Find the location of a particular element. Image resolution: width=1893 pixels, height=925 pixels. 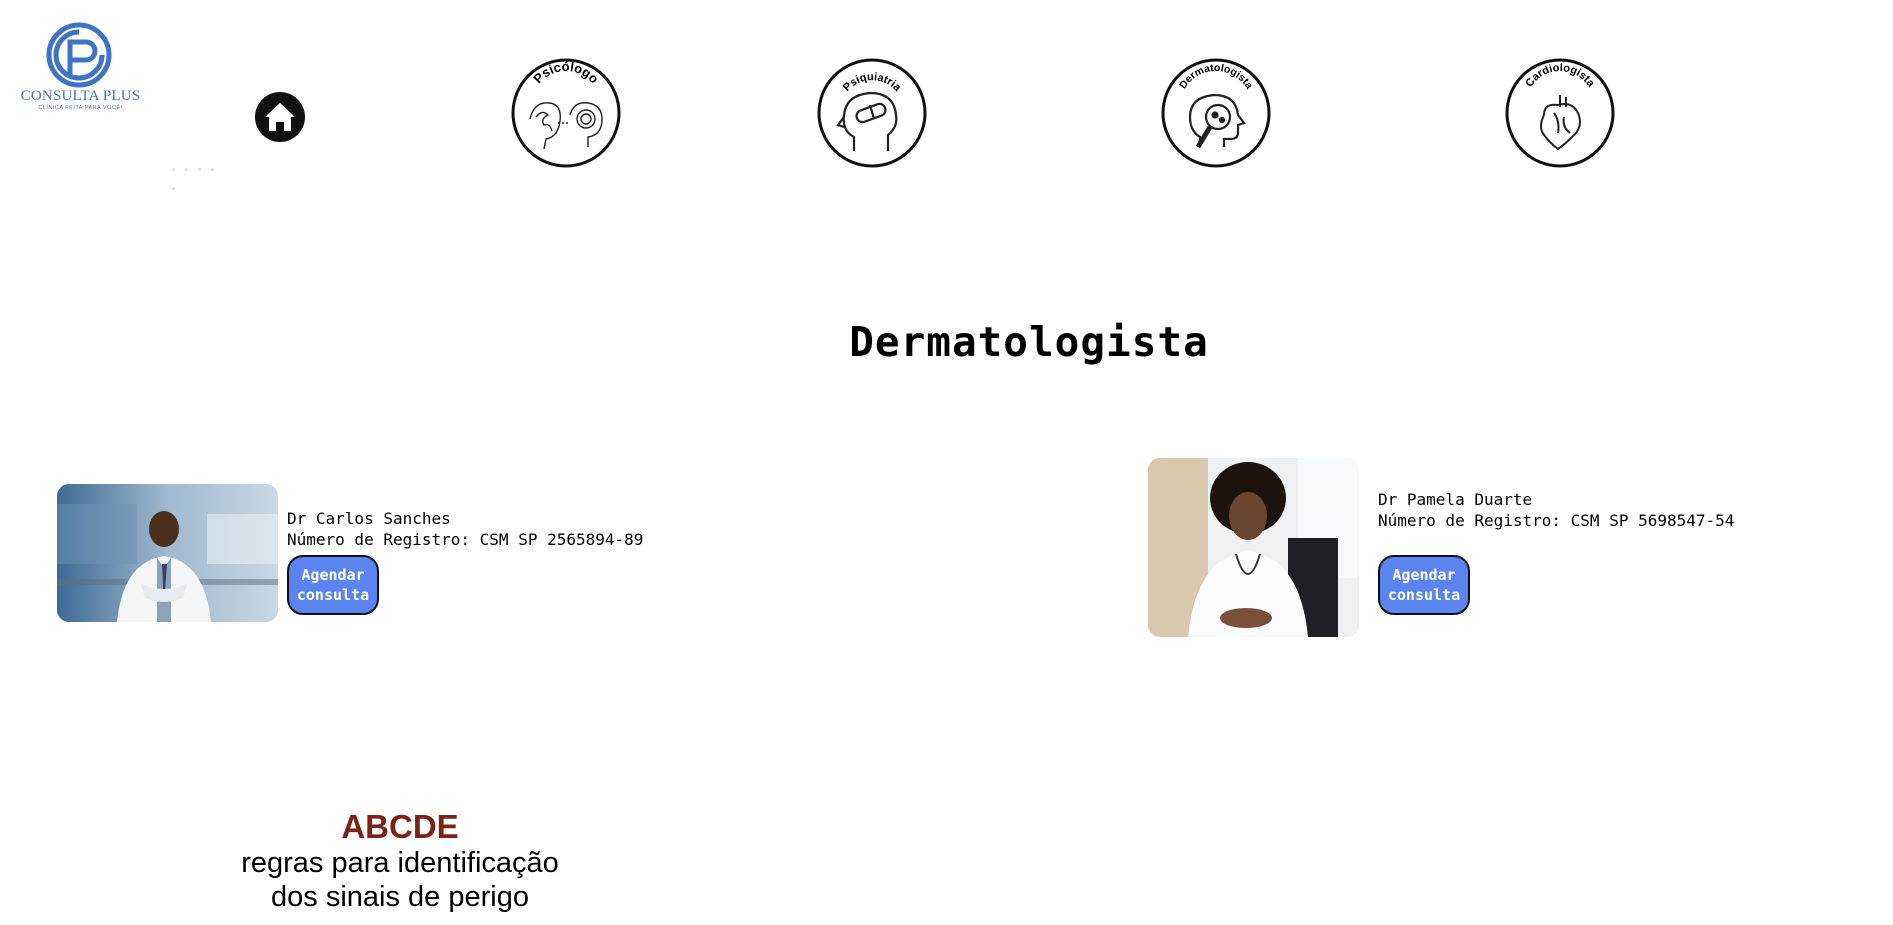

abcde-title: ABCDE is located at coordinates (400, 826).